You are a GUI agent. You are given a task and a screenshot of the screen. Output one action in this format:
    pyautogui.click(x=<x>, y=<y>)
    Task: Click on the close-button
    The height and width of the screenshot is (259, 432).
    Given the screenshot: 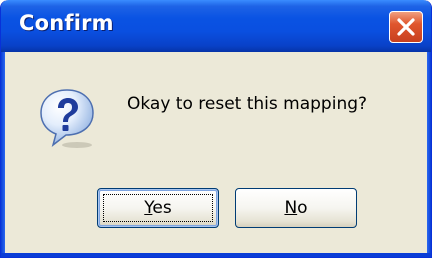 What is the action you would take?
    pyautogui.click(x=406, y=27)
    